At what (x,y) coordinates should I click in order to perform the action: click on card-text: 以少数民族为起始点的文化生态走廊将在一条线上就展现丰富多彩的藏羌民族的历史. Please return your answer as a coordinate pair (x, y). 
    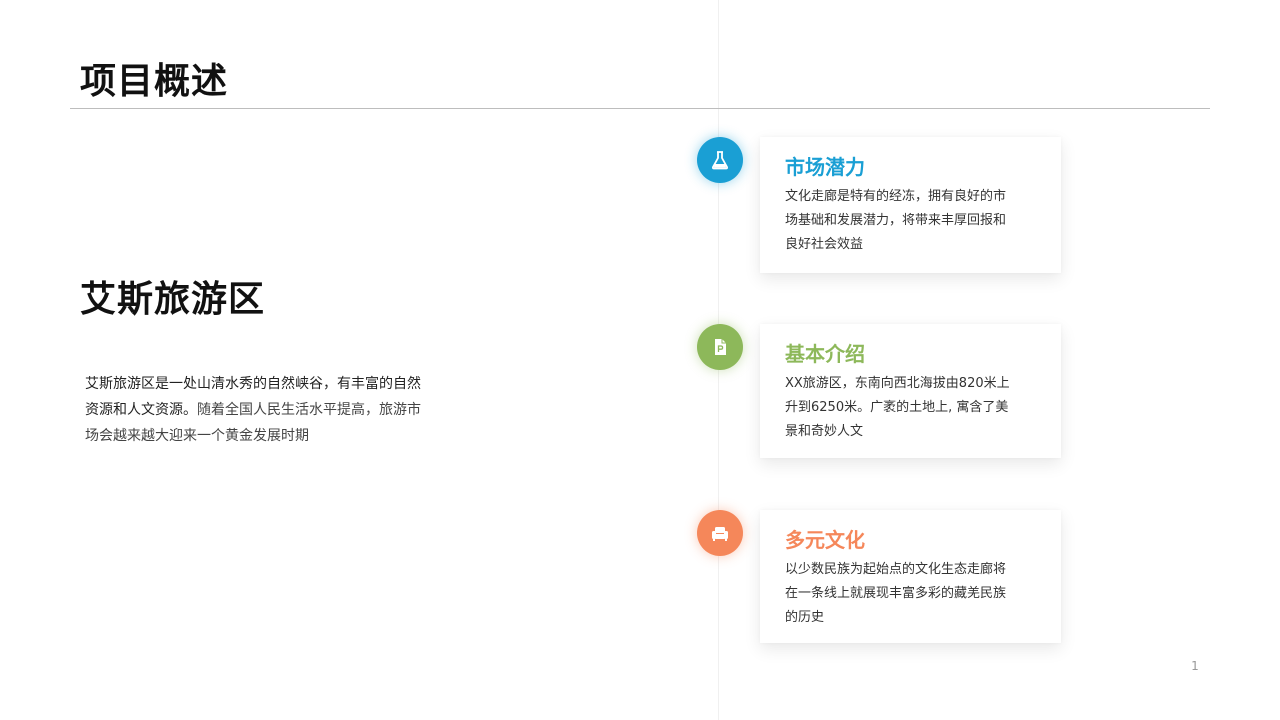
    Looking at the image, I should click on (896, 593).